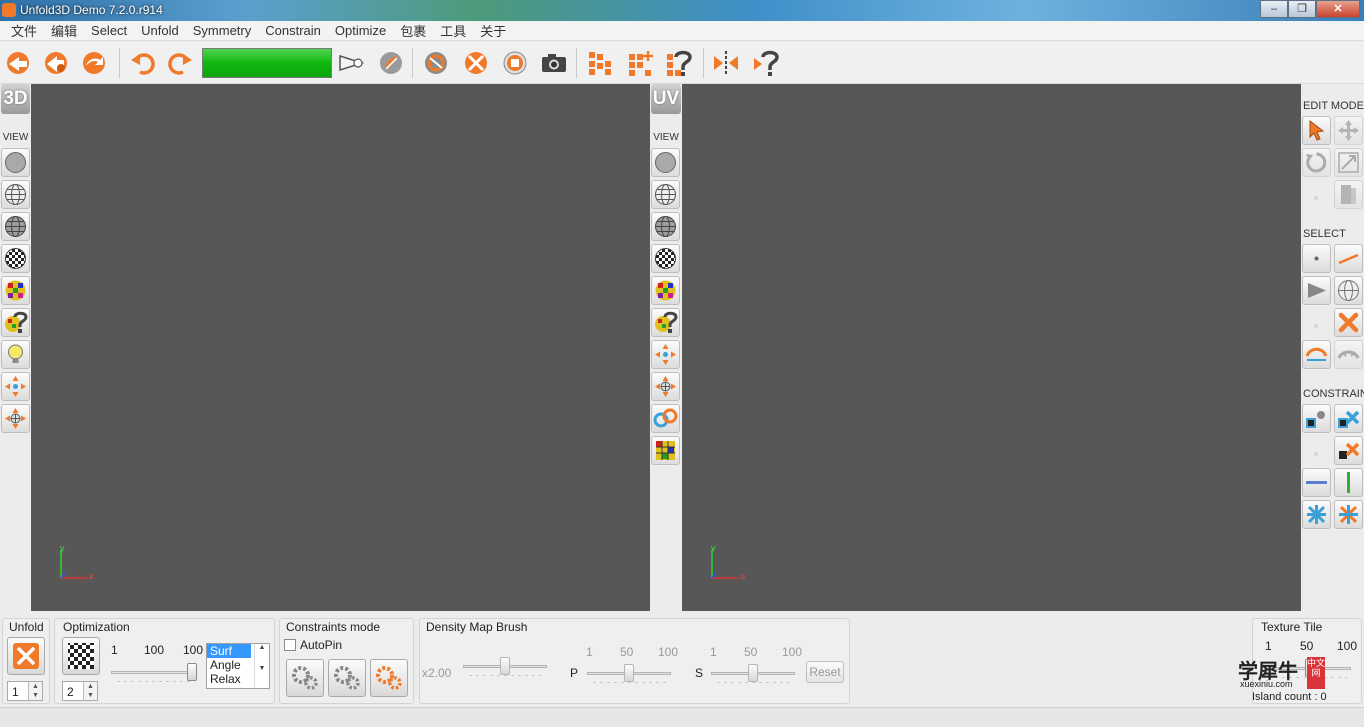 This screenshot has height=727, width=1364. Describe the element at coordinates (15, 194) in the screenshot. I see `wireframe-view-button` at that location.